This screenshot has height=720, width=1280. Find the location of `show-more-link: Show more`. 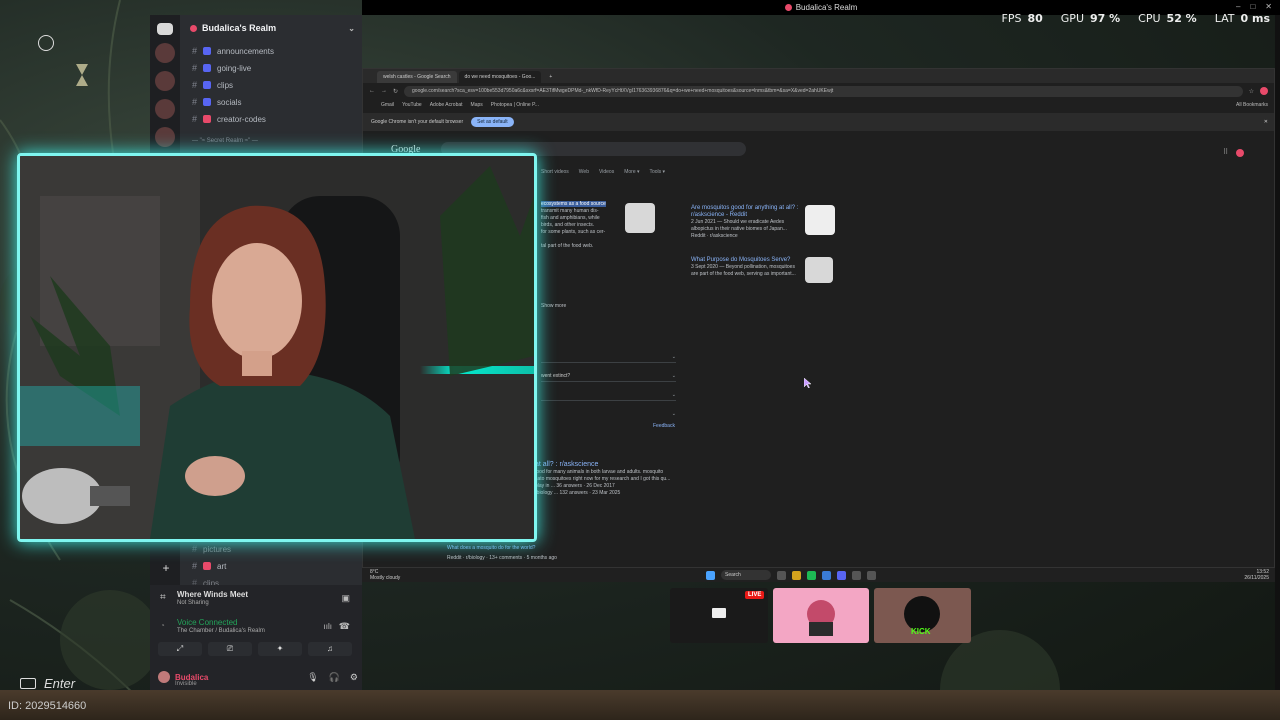

show-more-link: Show more is located at coordinates (553, 306).